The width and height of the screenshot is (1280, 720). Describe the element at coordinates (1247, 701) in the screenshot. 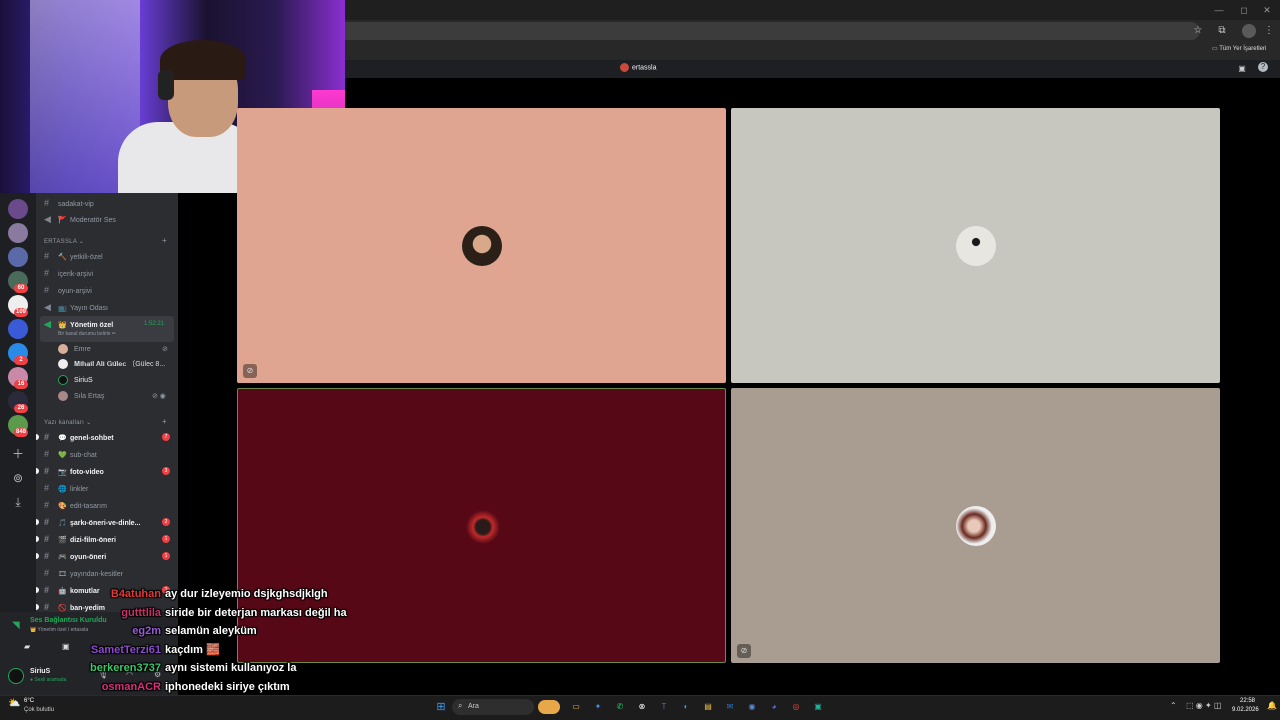

I see `clock-time: 22:58` at that location.